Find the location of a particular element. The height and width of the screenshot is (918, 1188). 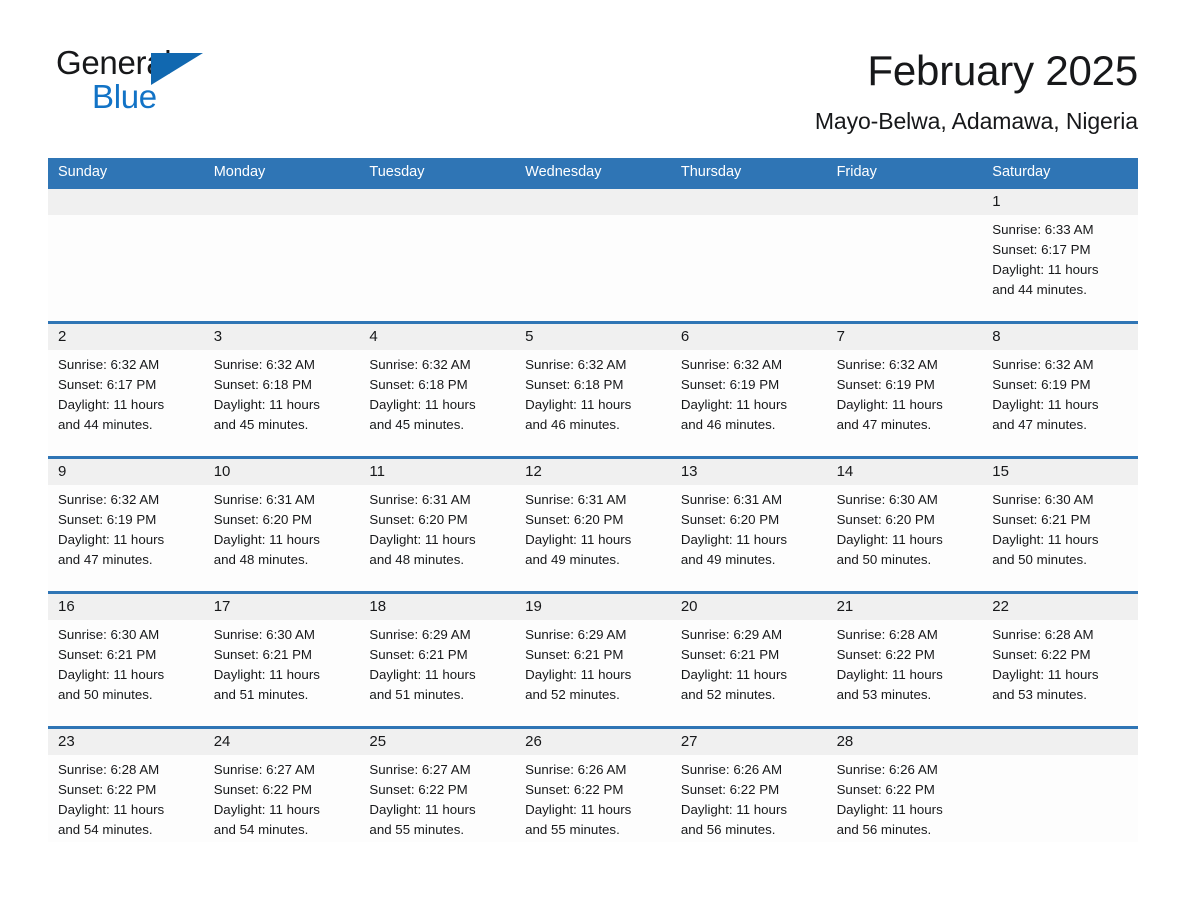

day-number-band: 7 is located at coordinates (904, 337).